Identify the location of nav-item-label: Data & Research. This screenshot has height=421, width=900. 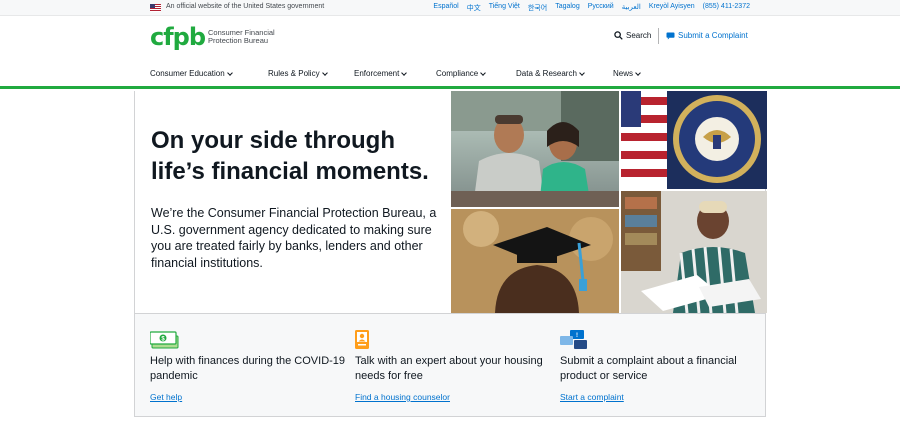
(546, 73).